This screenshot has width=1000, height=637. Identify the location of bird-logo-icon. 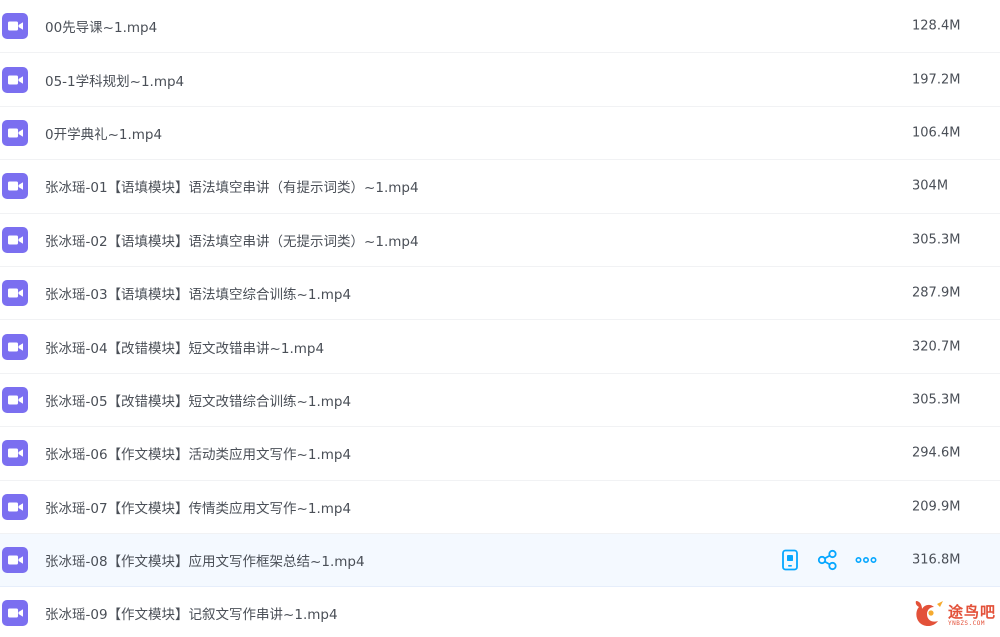
(928, 615).